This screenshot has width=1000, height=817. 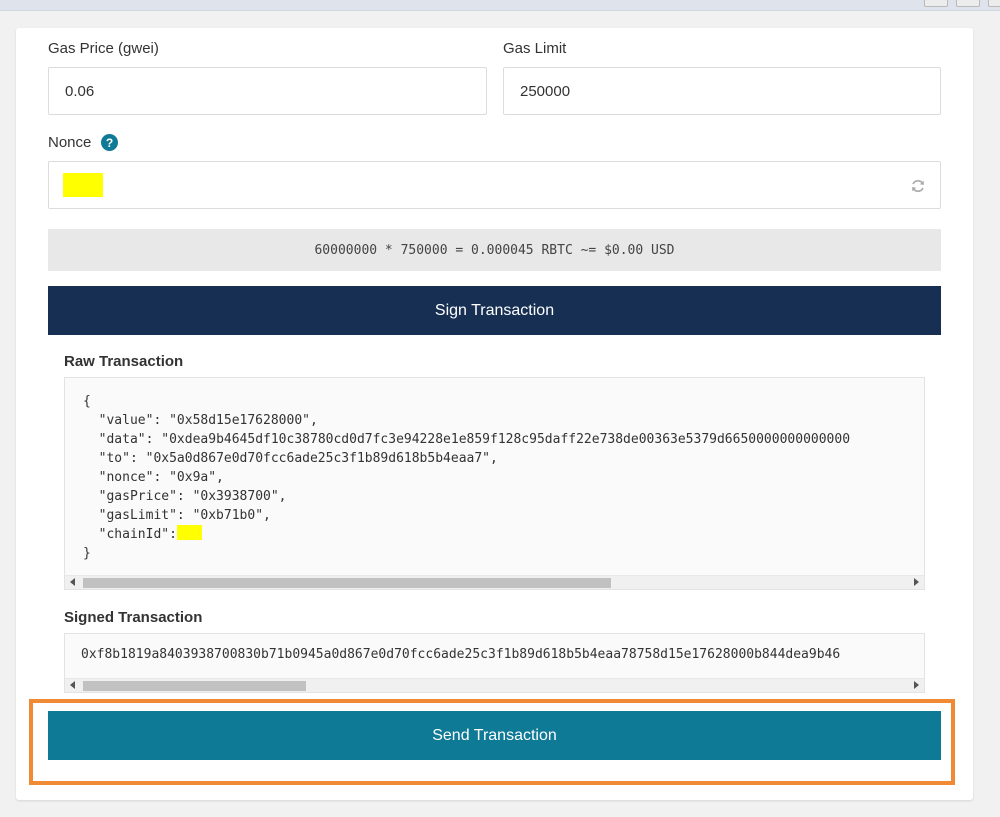 I want to click on gas-limit-label: Gas Limit, so click(x=535, y=48).